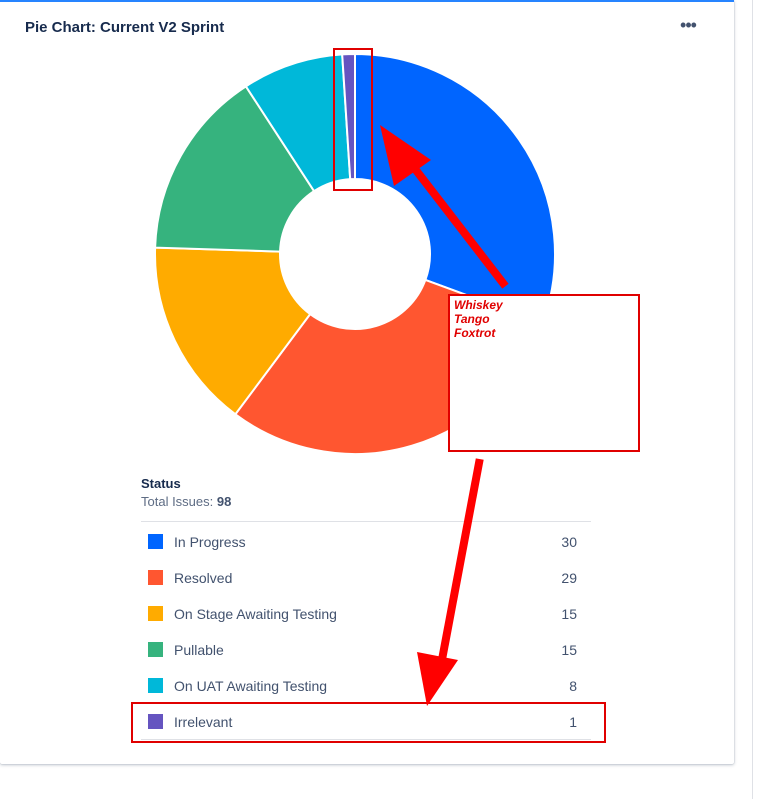 The image size is (764, 799). I want to click on legend-row-resolved: Resolved 29, so click(366, 577).